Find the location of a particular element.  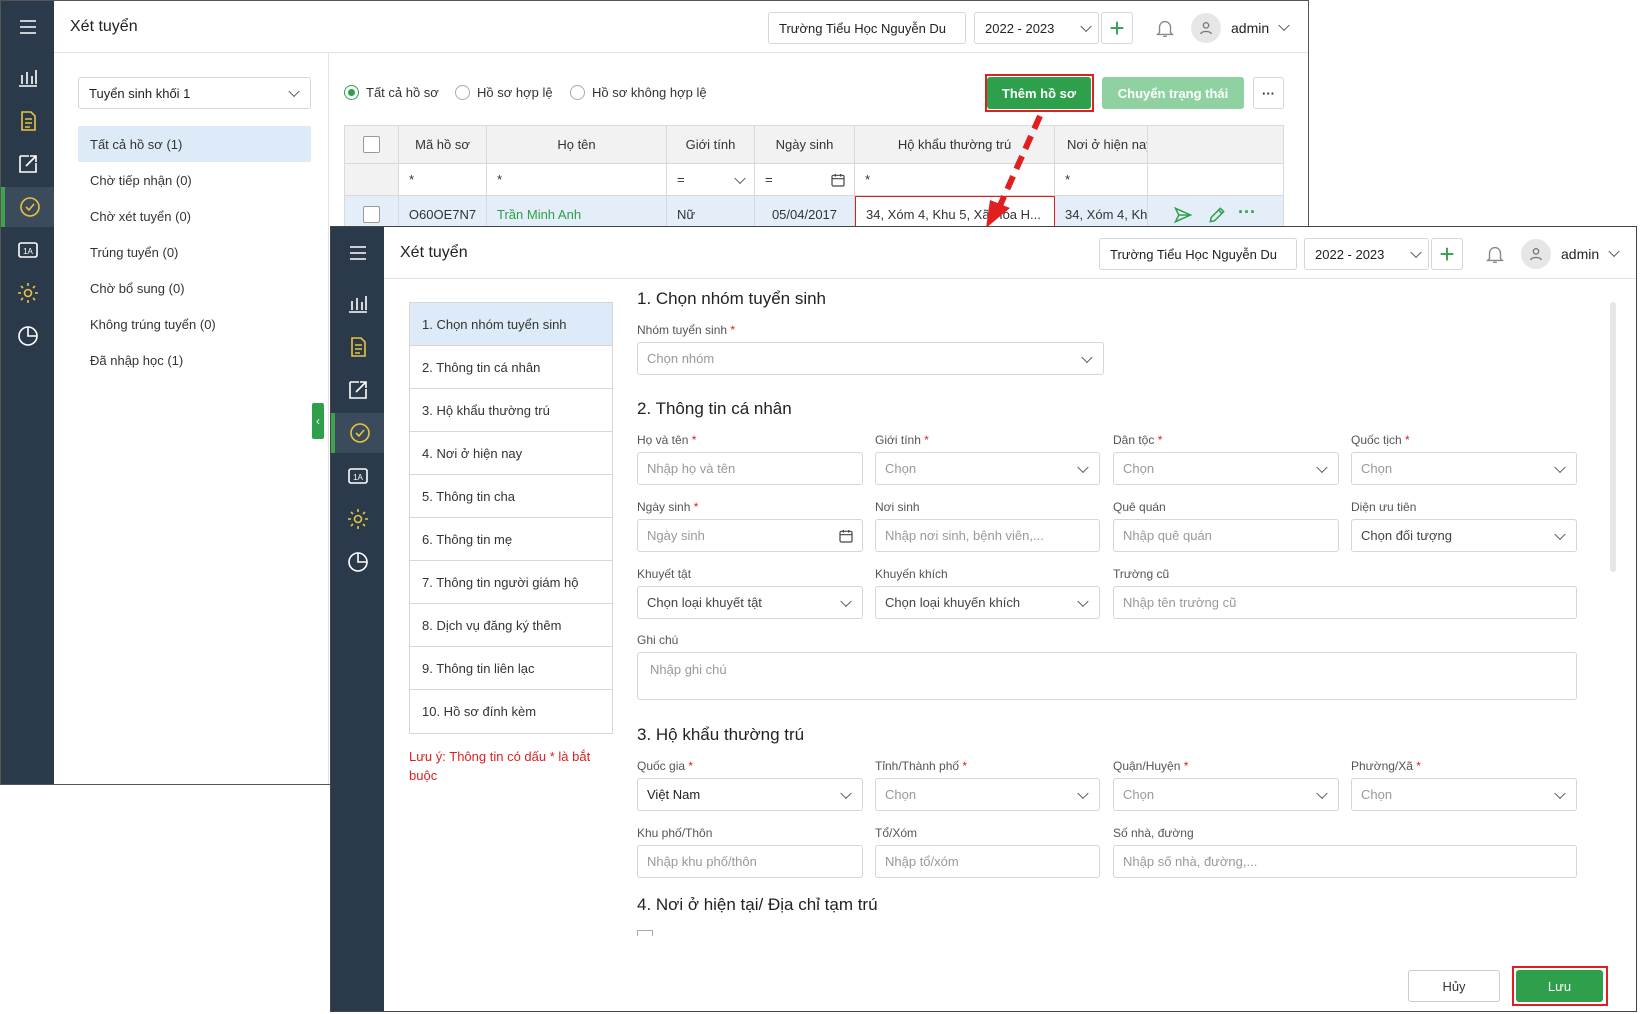

hamlet-input: Nhập tổ/xóm is located at coordinates (987, 861).